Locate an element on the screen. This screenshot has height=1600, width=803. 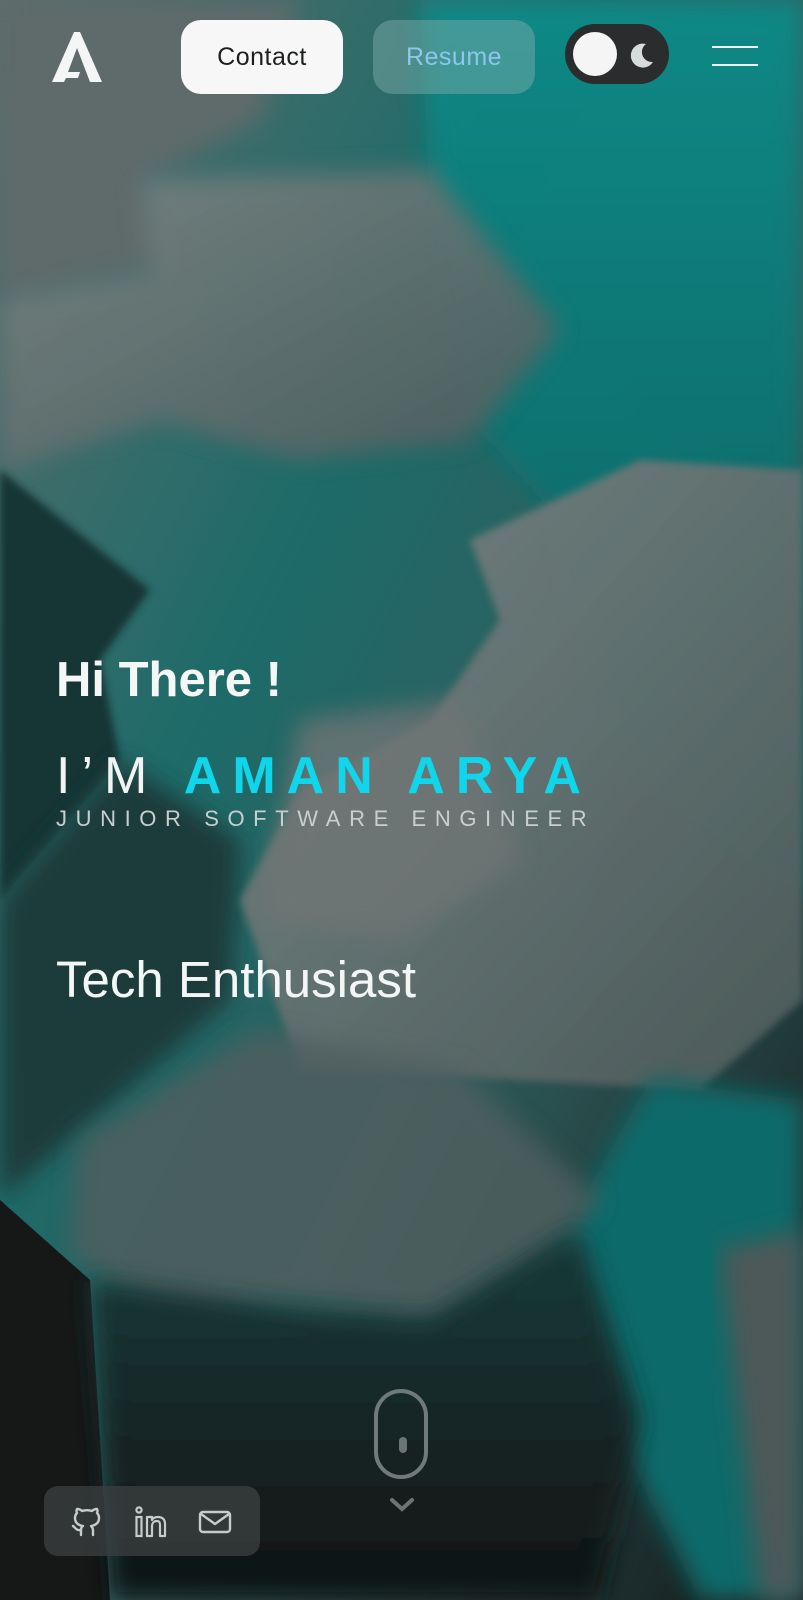
social-links is located at coordinates (152, 1521).